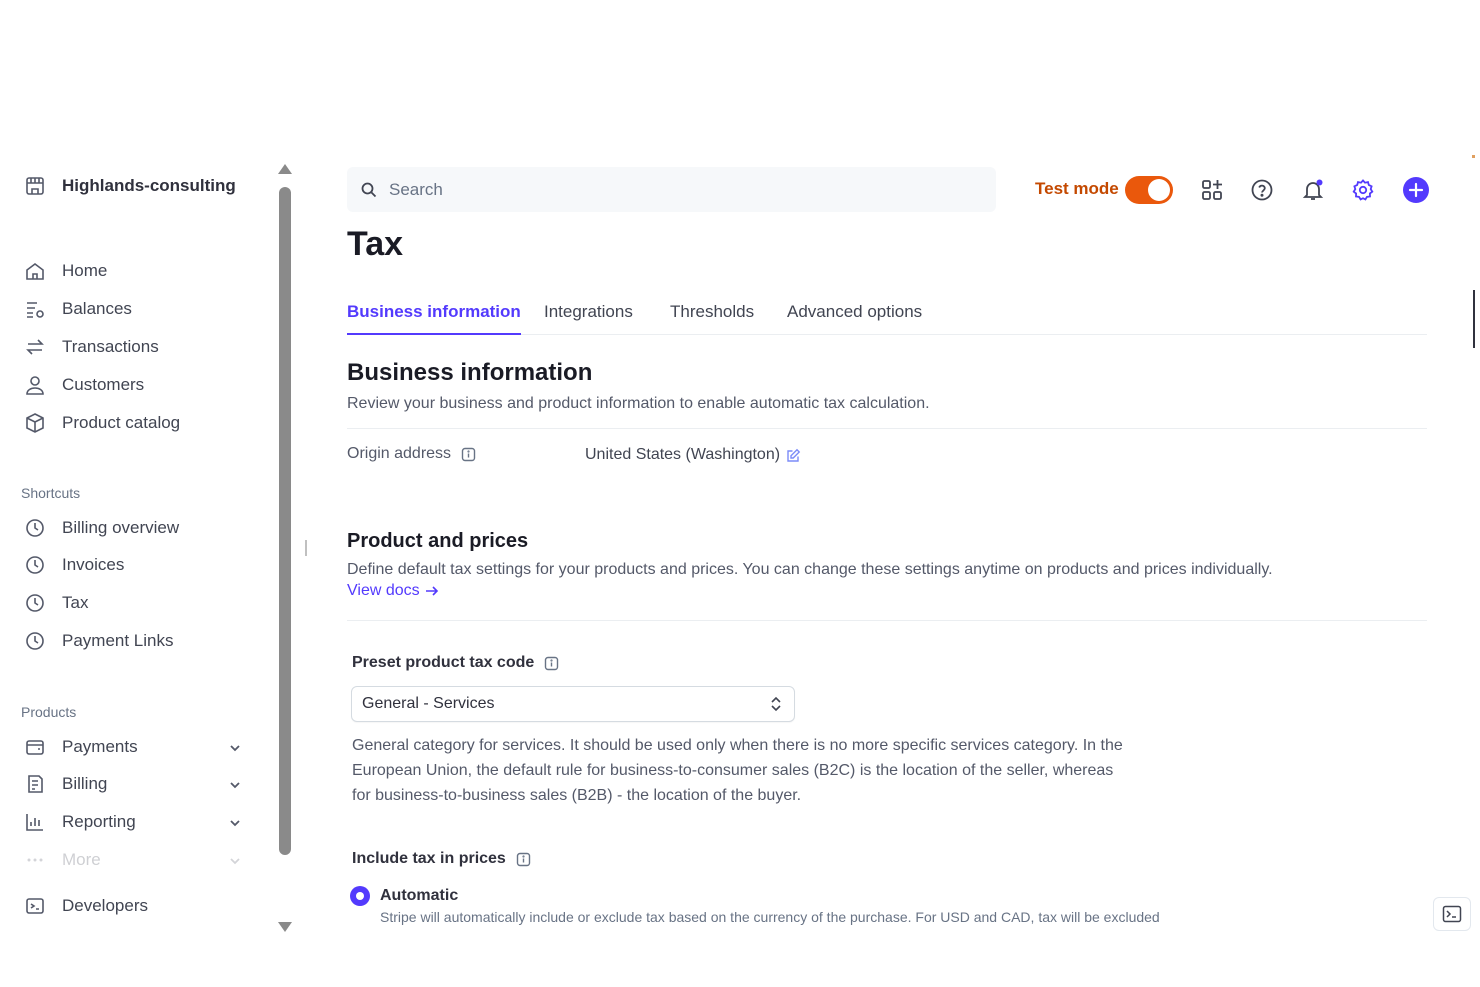 The height and width of the screenshot is (987, 1480). Describe the element at coordinates (105, 905) in the screenshot. I see `sidebar-item-label: Developers` at that location.